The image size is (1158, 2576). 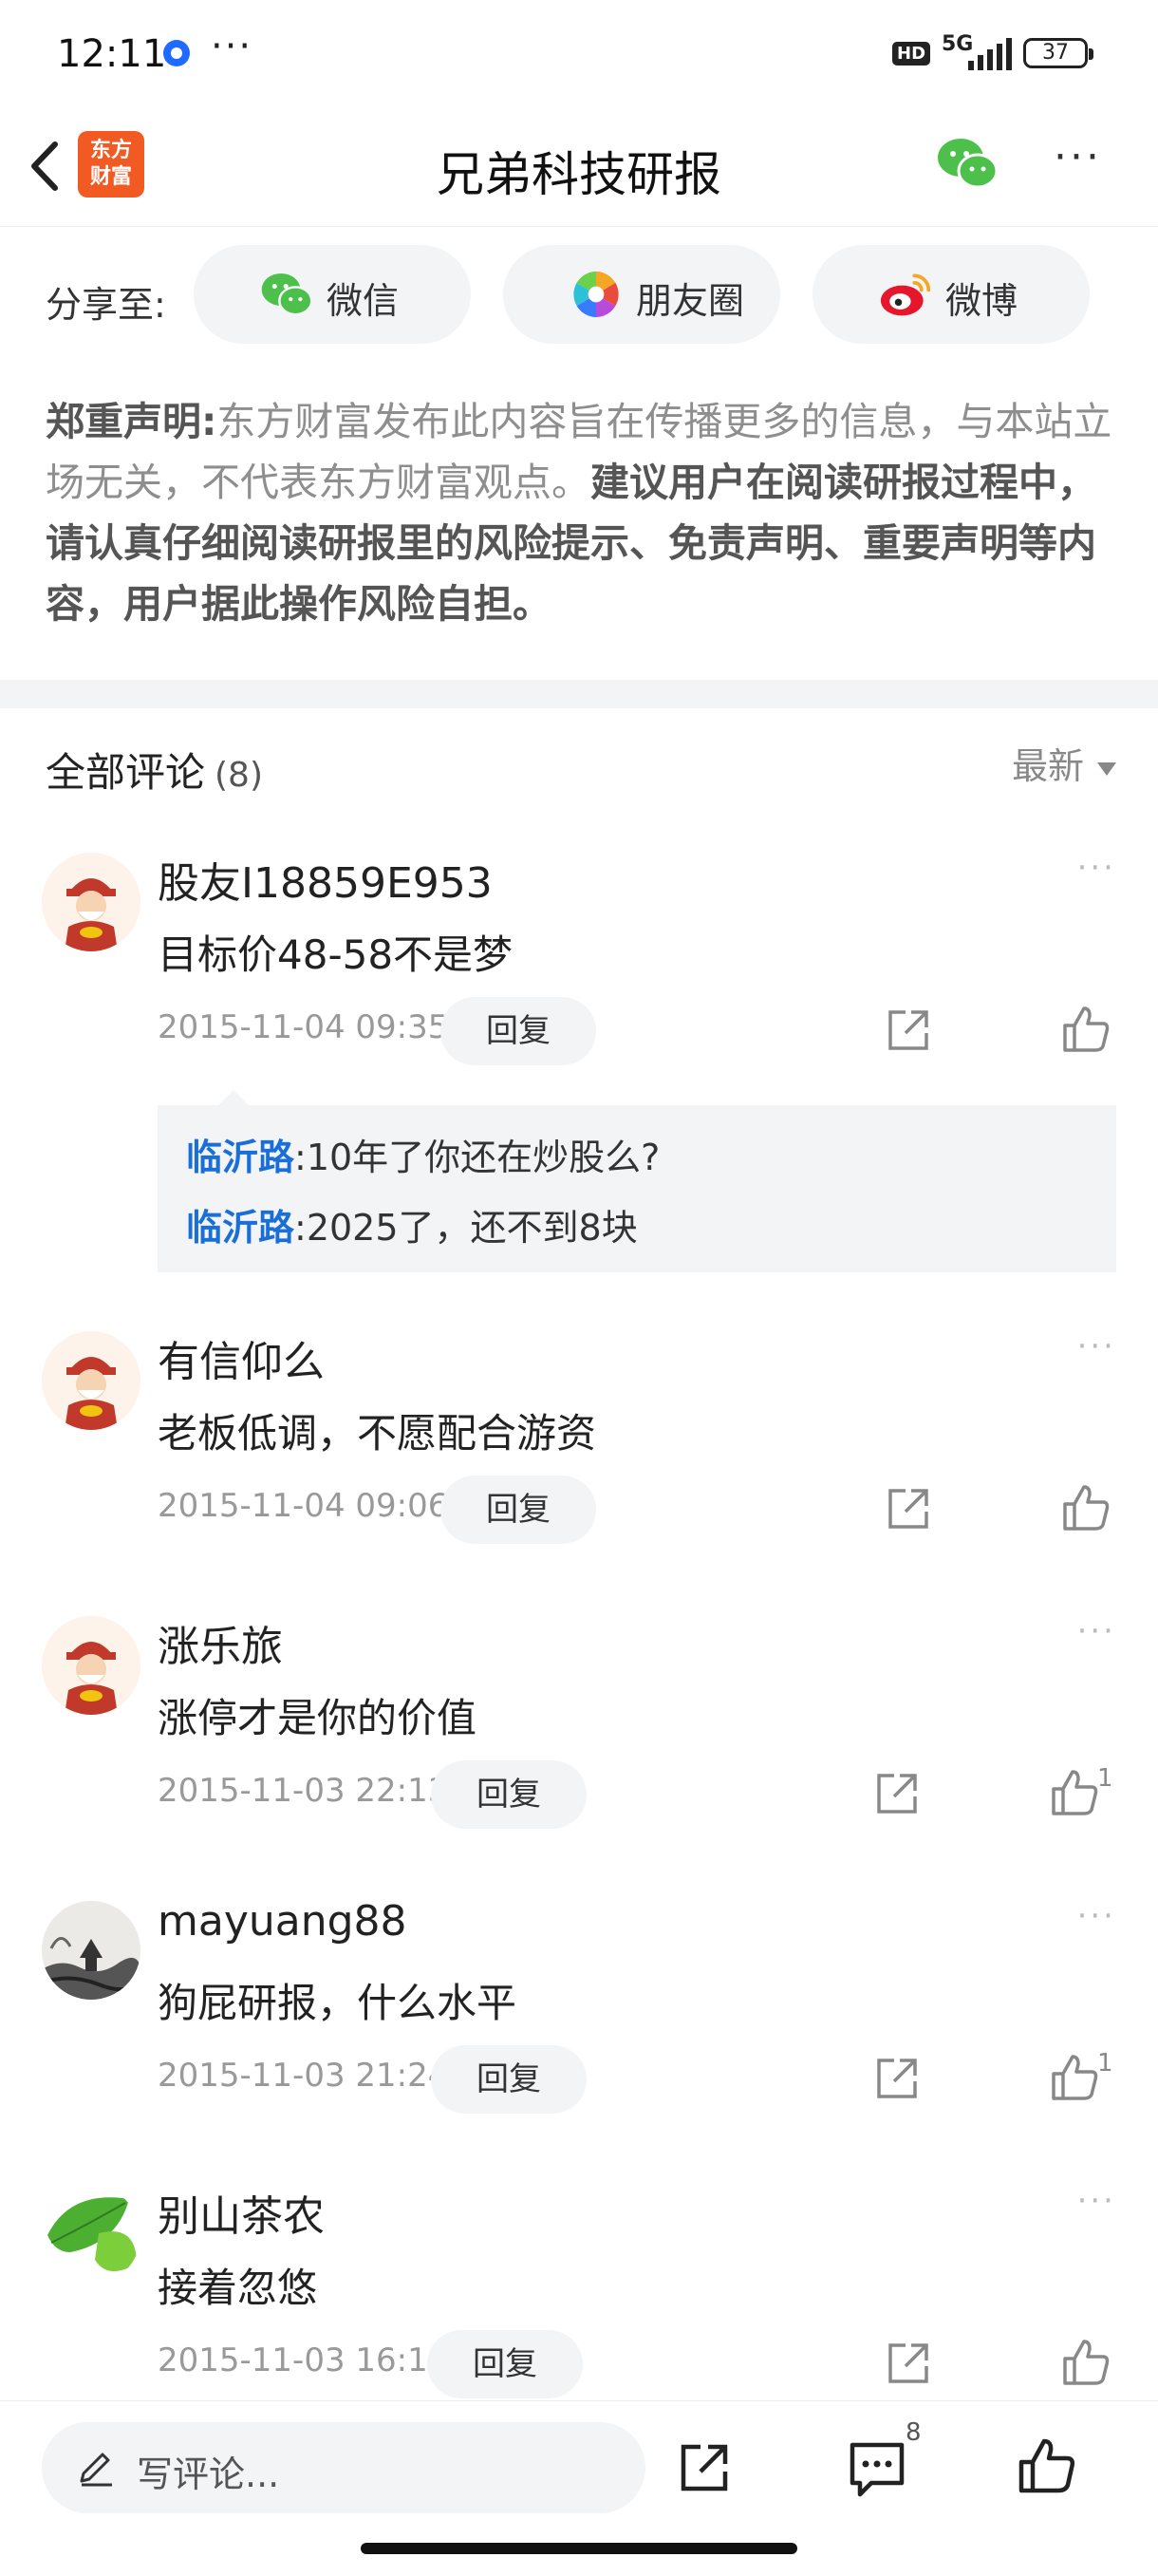 What do you see at coordinates (220, 1642) in the screenshot?
I see `comment-username: 涨乐旅` at bounding box center [220, 1642].